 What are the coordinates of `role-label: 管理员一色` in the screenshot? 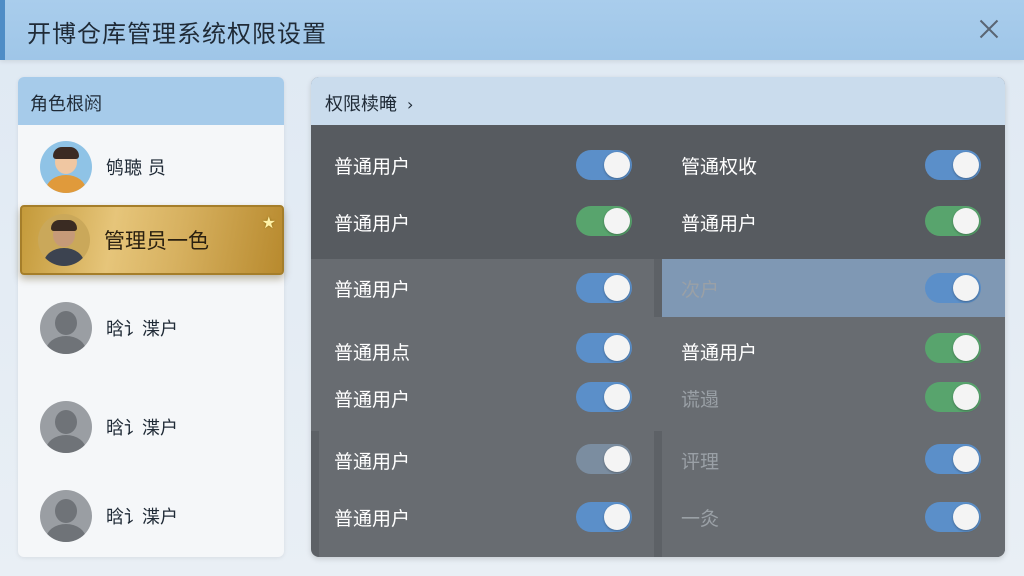 It's located at (156, 241).